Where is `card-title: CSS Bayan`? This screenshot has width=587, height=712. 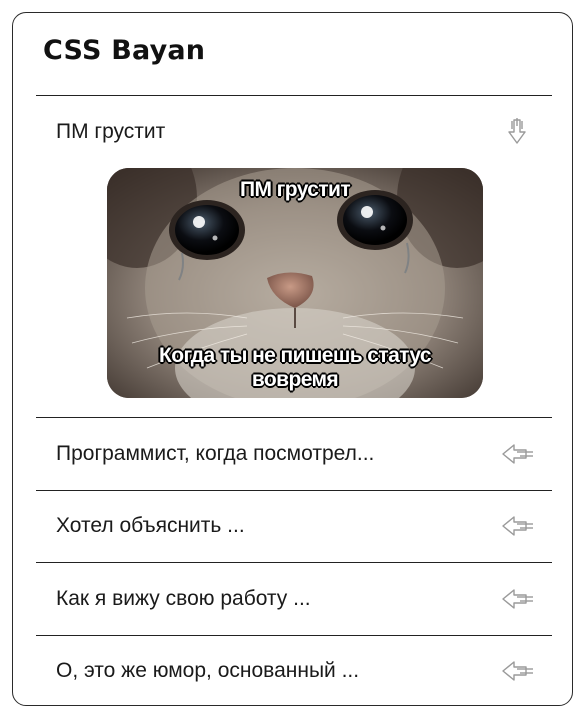
card-title: CSS Bayan is located at coordinates (124, 50).